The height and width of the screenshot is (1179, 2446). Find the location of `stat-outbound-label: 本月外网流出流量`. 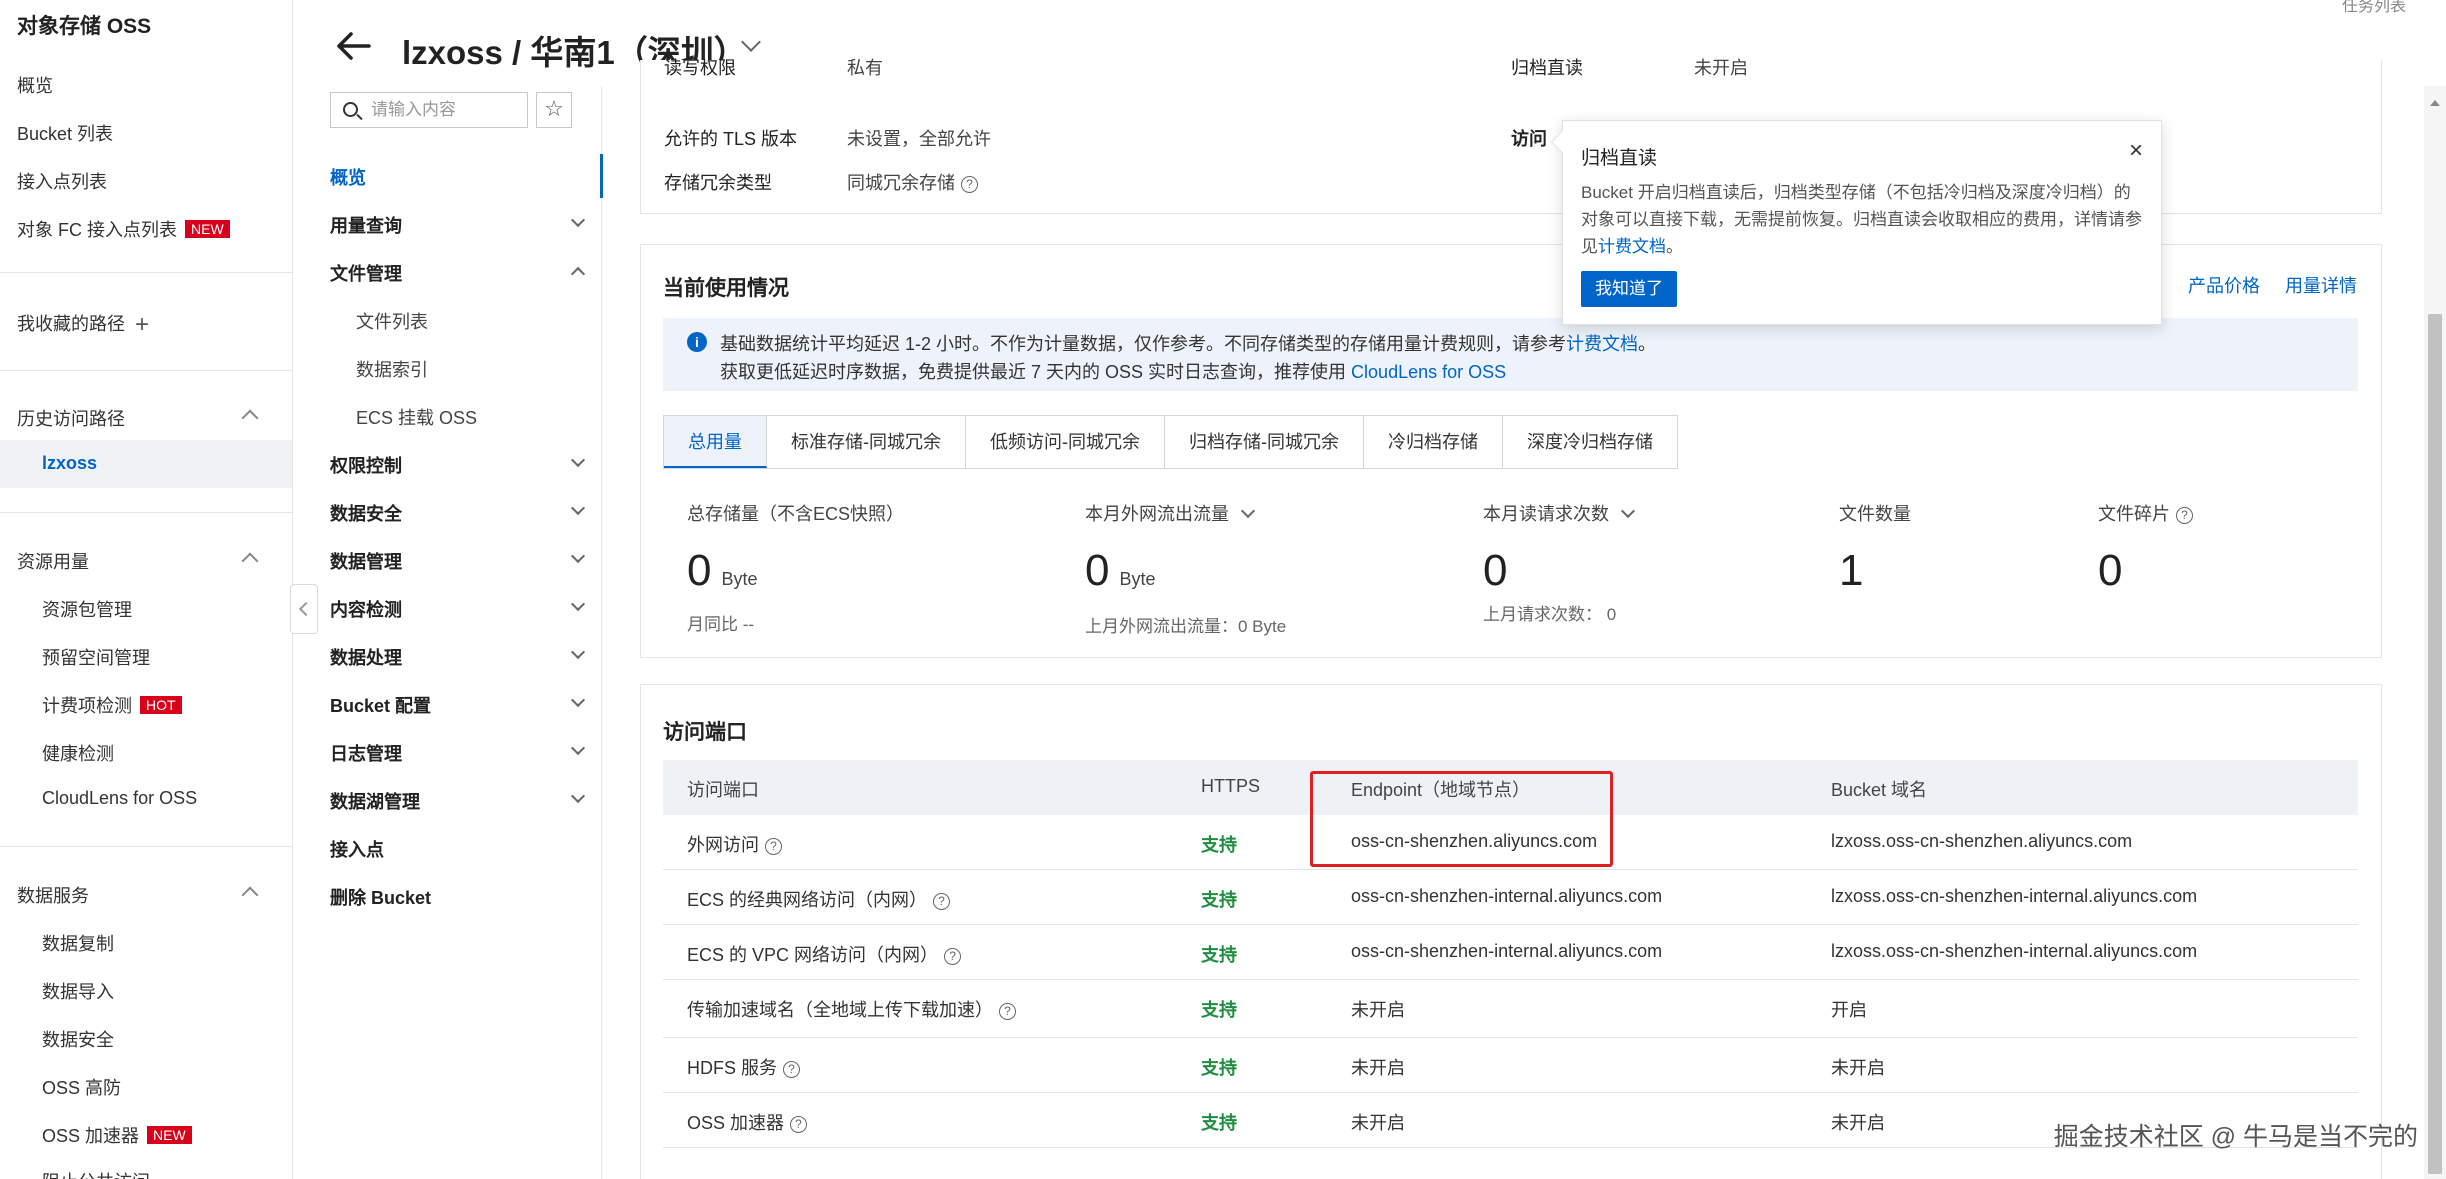

stat-outbound-label: 本月外网流出流量 is located at coordinates (1170, 513).